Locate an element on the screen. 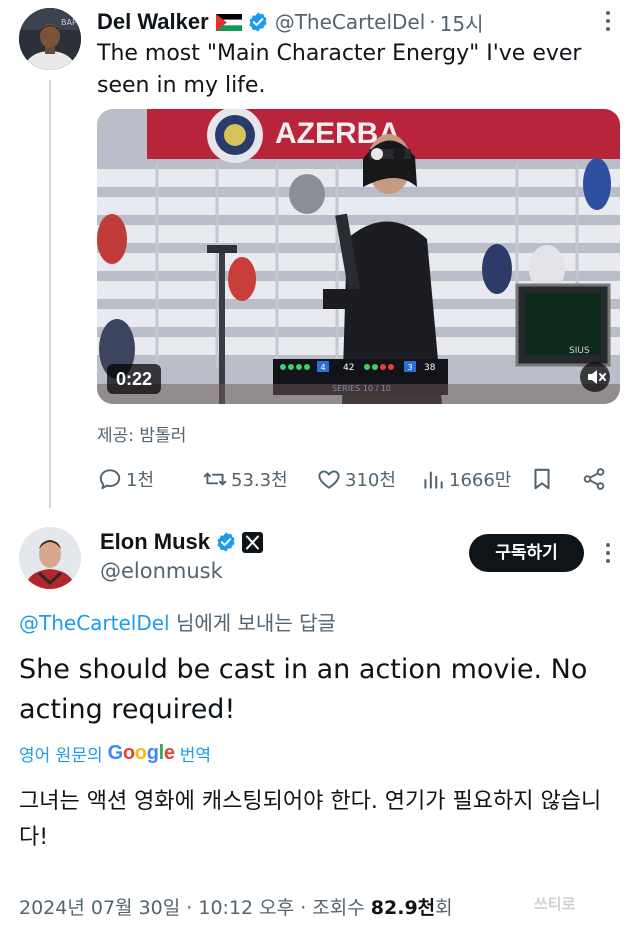 This screenshot has height=934, width=640. retweet-icon is located at coordinates (215, 479).